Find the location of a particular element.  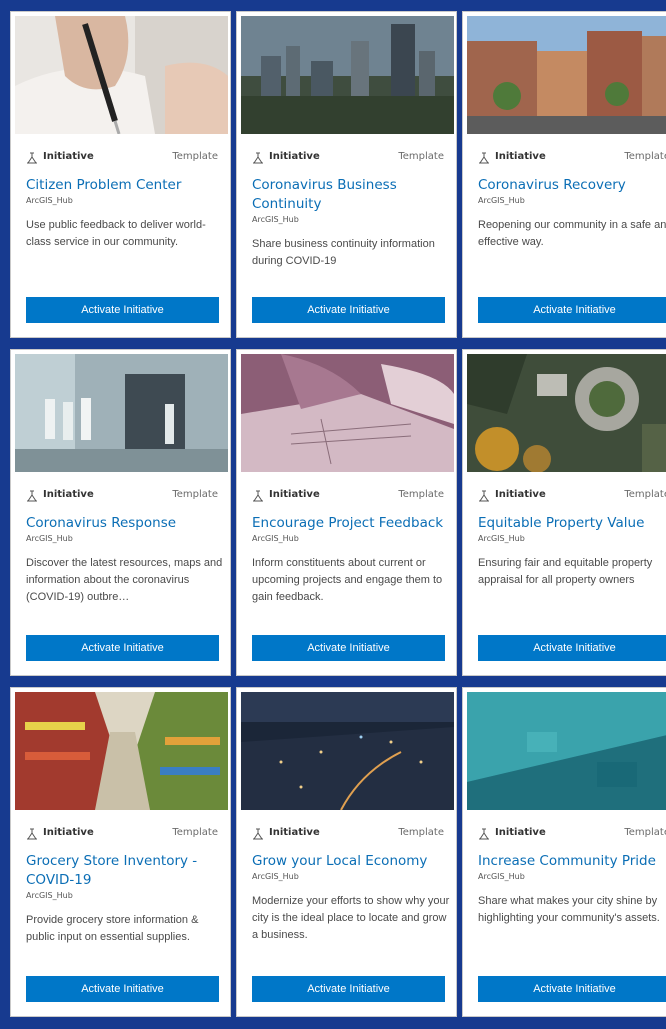

card-title: Citizen Problem Center is located at coordinates (125, 185).